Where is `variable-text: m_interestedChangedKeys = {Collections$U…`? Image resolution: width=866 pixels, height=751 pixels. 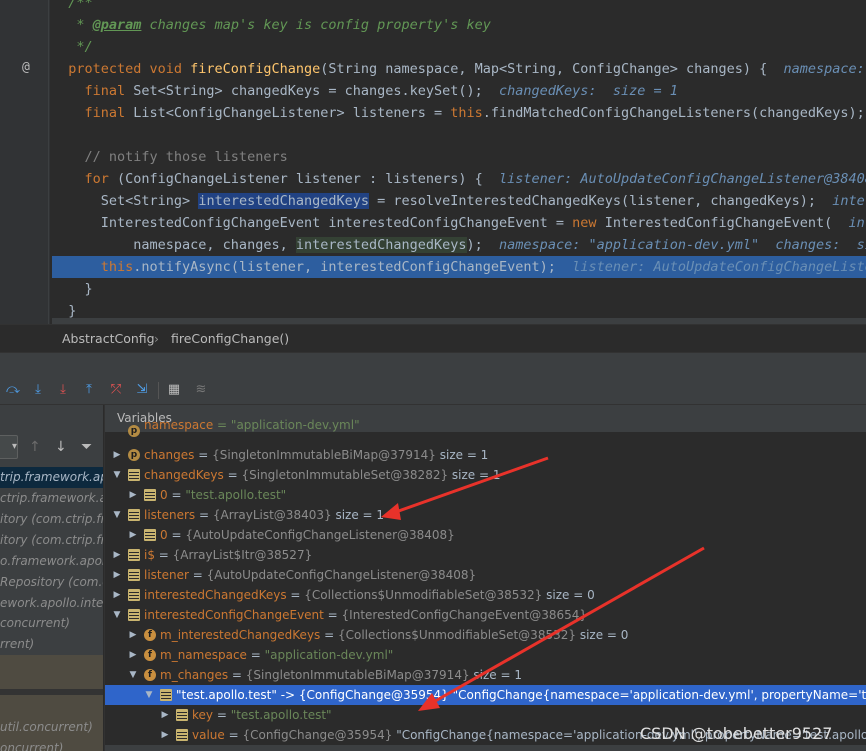
variable-text: m_interestedChangedKeys = {Collections$U… is located at coordinates (394, 635).